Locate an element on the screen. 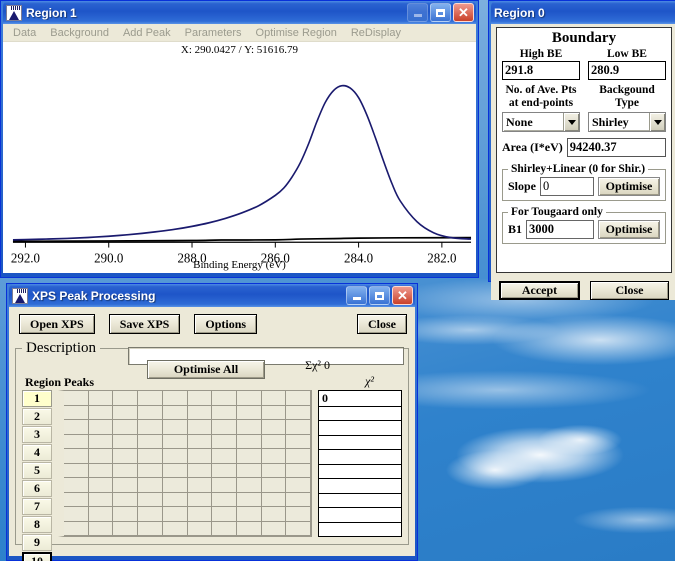 The width and height of the screenshot is (675, 561). minimize-button is located at coordinates (356, 295).